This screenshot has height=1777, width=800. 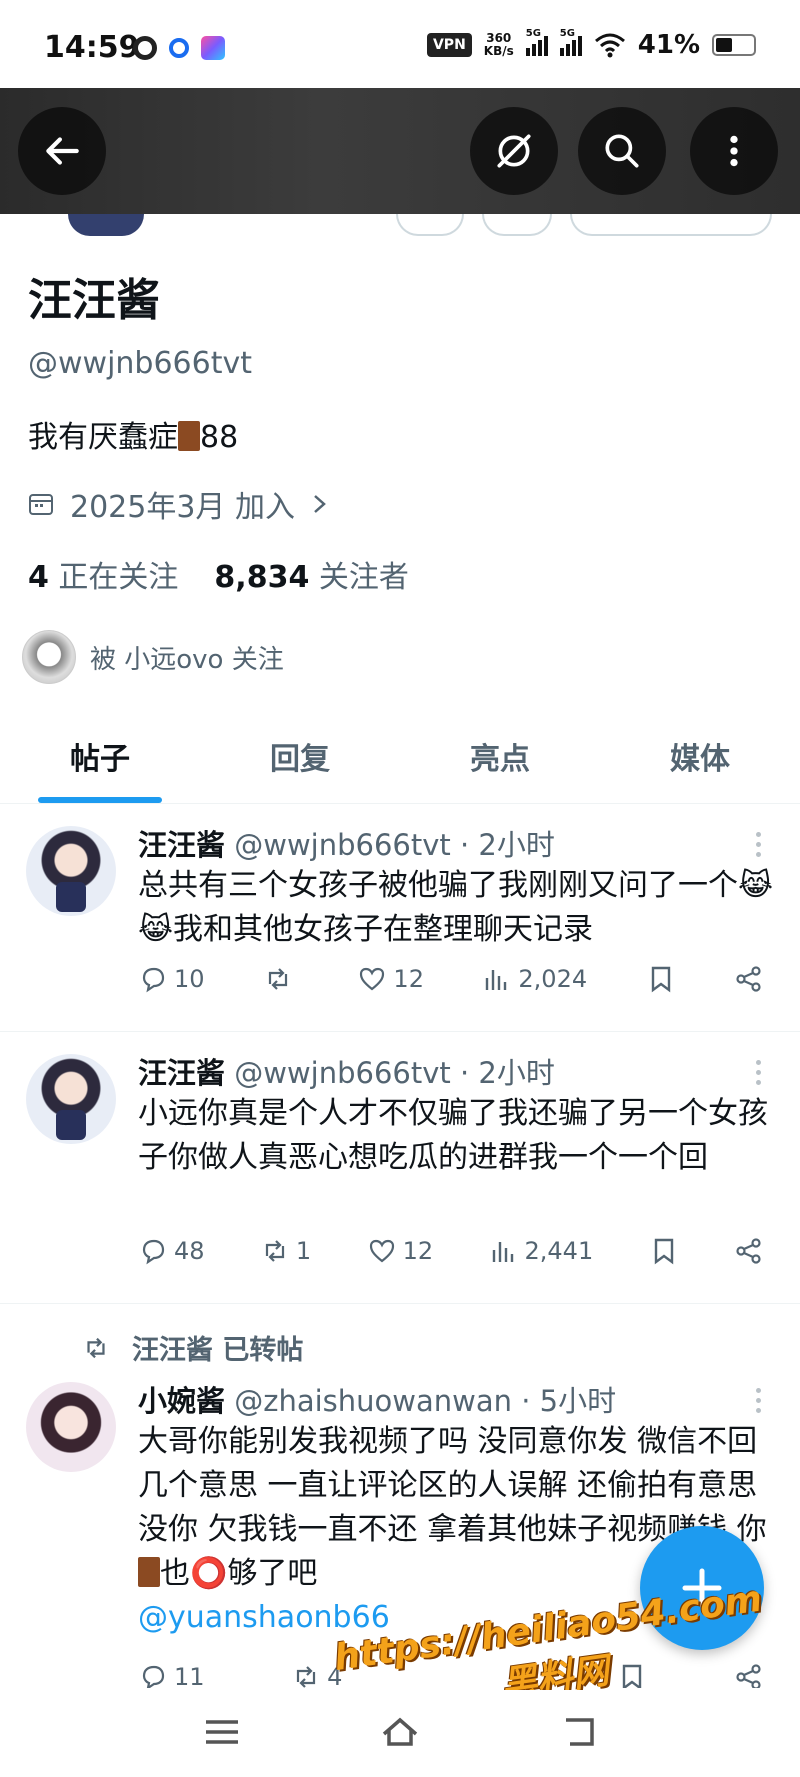 I want to click on reply-button: 48, so click(x=171, y=1251).